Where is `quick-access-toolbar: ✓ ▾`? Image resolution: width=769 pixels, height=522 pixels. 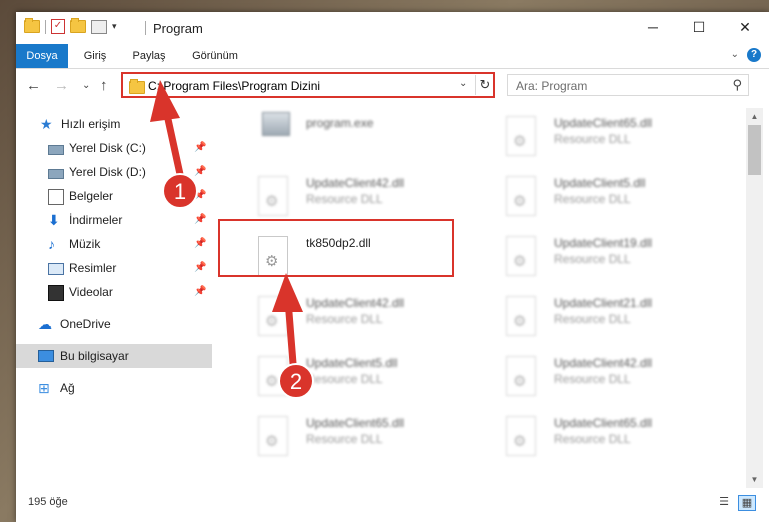
quick-access-toolbar: ✓ ▾ is located at coordinates (70, 26).